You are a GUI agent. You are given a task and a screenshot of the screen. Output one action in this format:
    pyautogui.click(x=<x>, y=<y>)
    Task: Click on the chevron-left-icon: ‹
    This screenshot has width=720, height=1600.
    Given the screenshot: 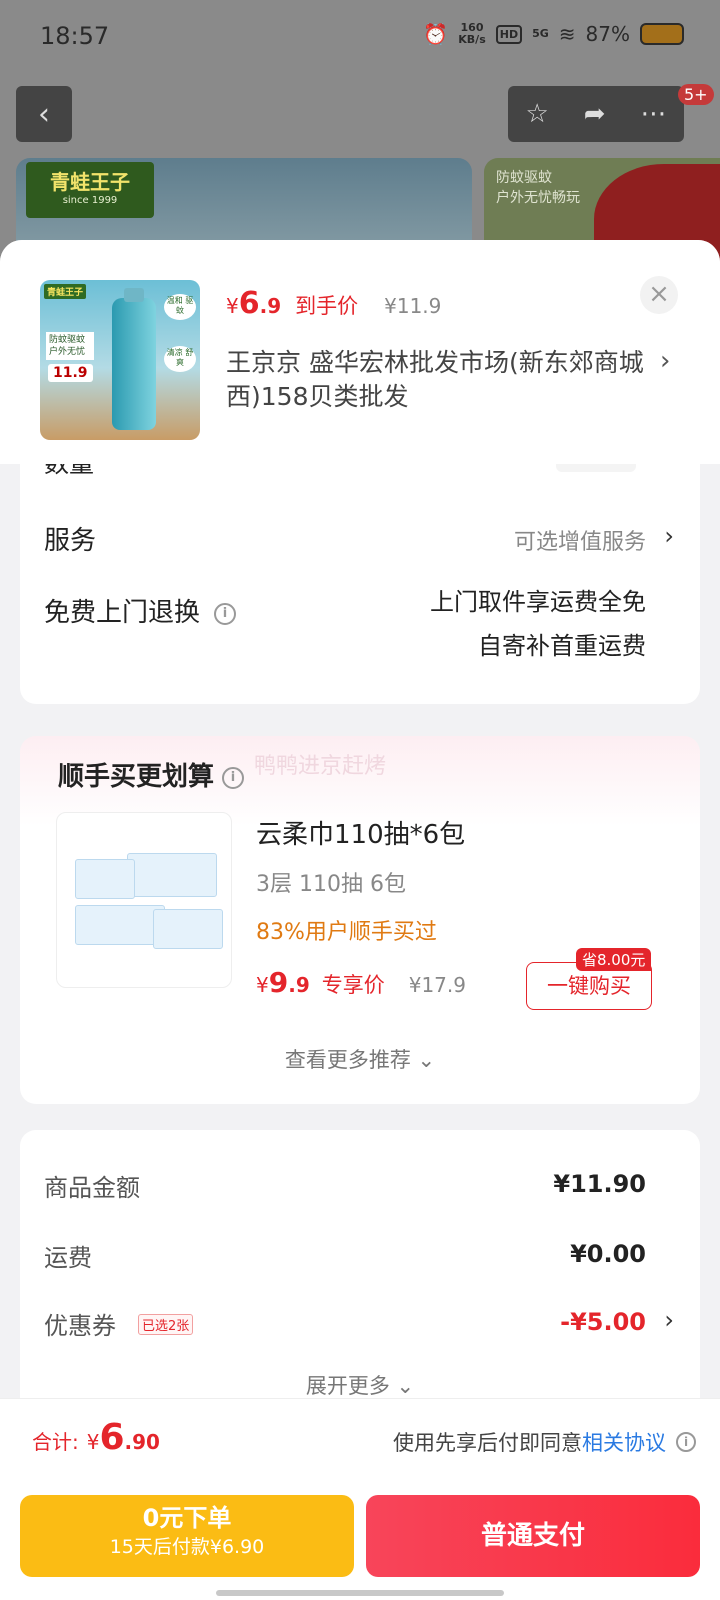 What is the action you would take?
    pyautogui.click(x=44, y=114)
    